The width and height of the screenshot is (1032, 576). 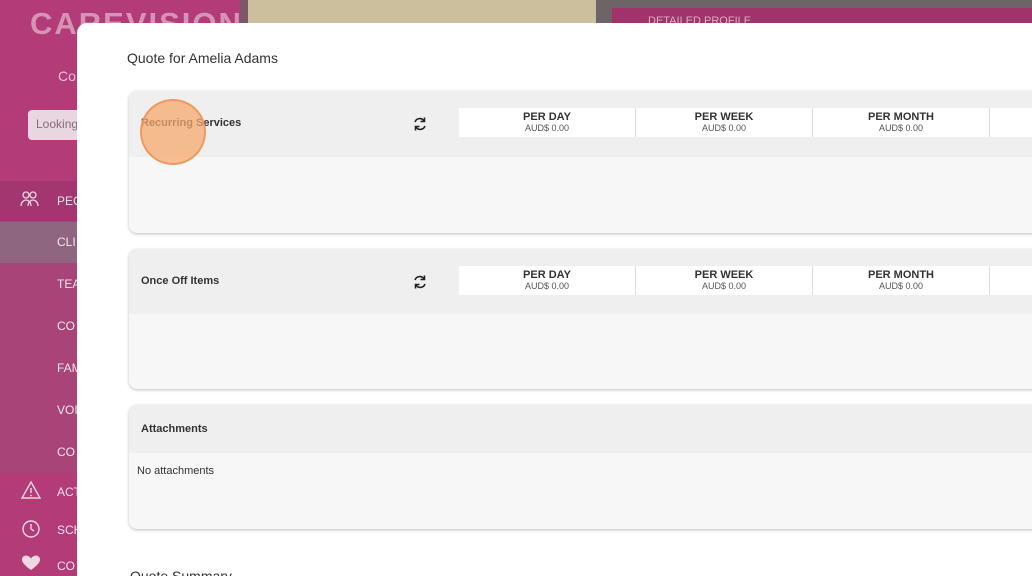 What do you see at coordinates (31, 201) in the screenshot?
I see `people-icon` at bounding box center [31, 201].